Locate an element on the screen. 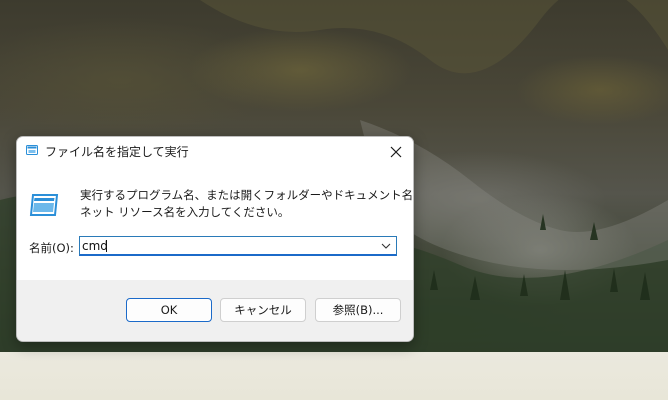 The width and height of the screenshot is (668, 400). open-input is located at coordinates (227, 246).